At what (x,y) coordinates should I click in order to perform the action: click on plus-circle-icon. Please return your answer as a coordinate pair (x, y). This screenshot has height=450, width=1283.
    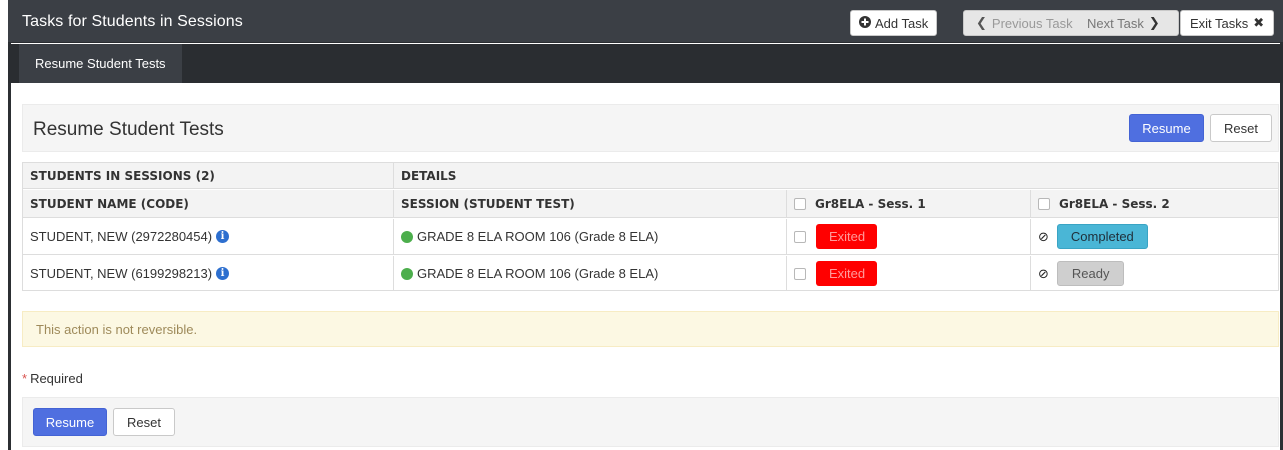
    Looking at the image, I should click on (865, 23).